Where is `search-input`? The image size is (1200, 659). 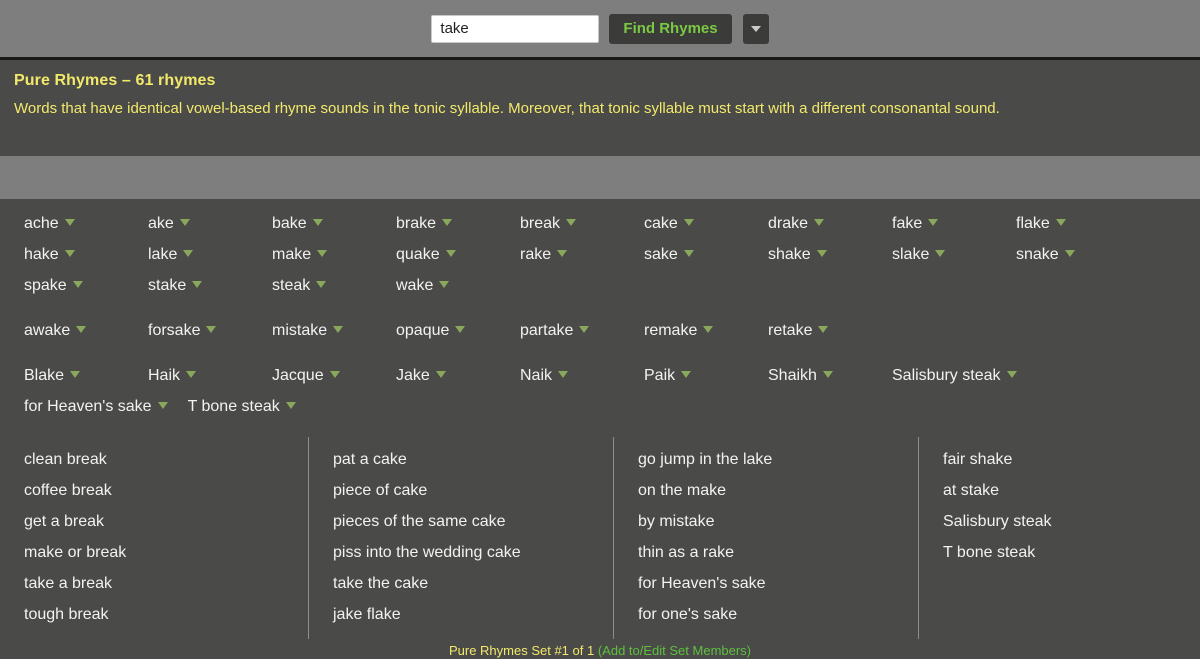 search-input is located at coordinates (515, 28).